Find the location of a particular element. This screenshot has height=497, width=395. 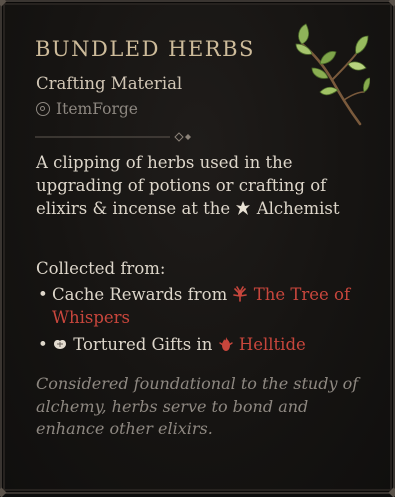

helltide-icon is located at coordinates (225, 344).